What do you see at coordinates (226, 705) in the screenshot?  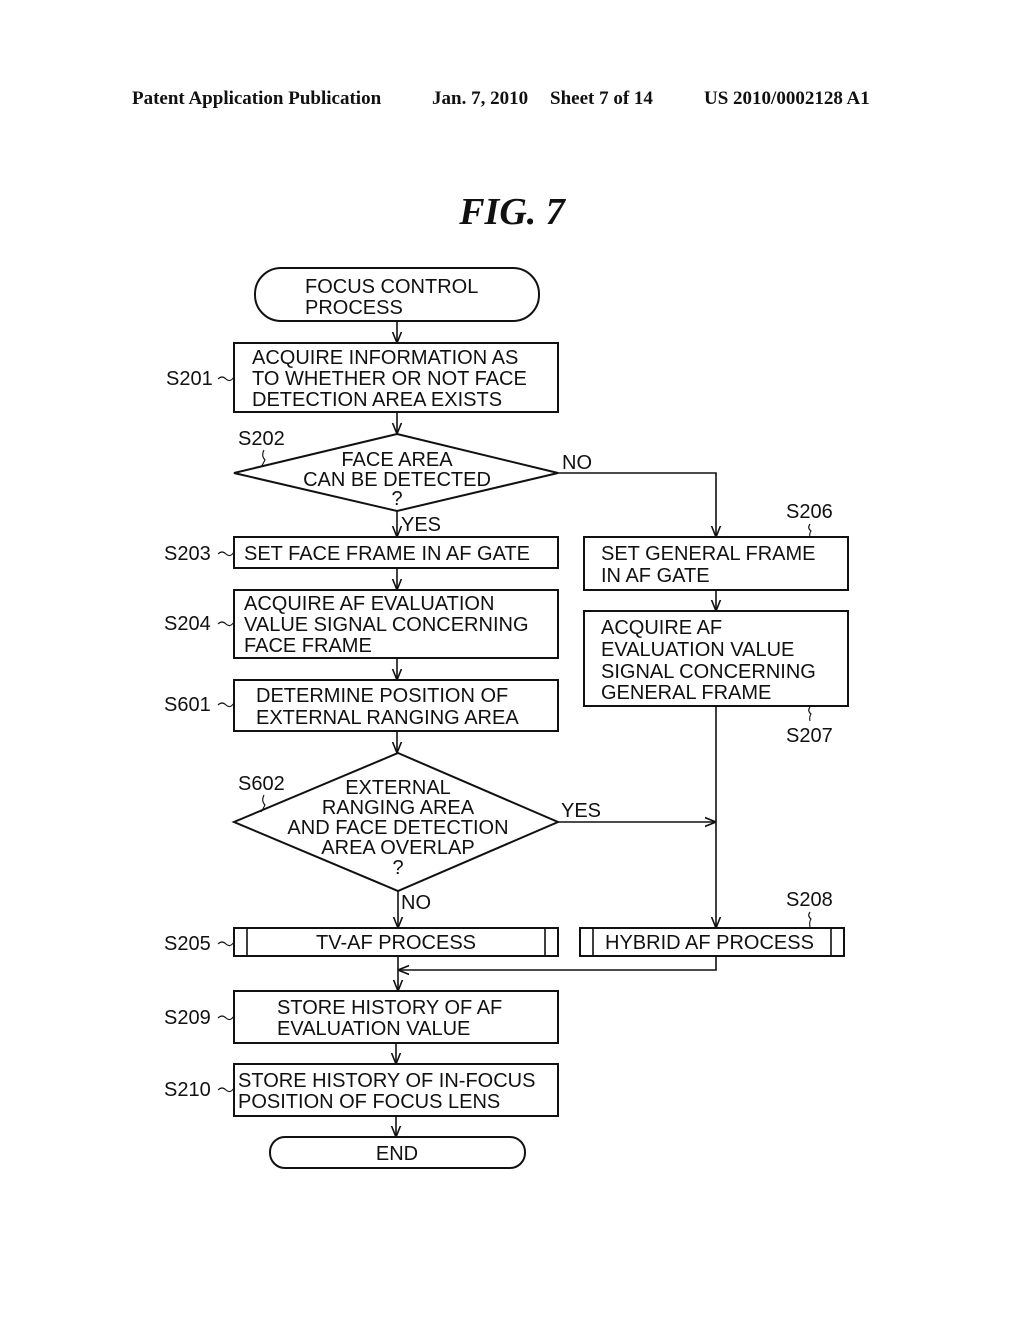 I see `s601-leader` at bounding box center [226, 705].